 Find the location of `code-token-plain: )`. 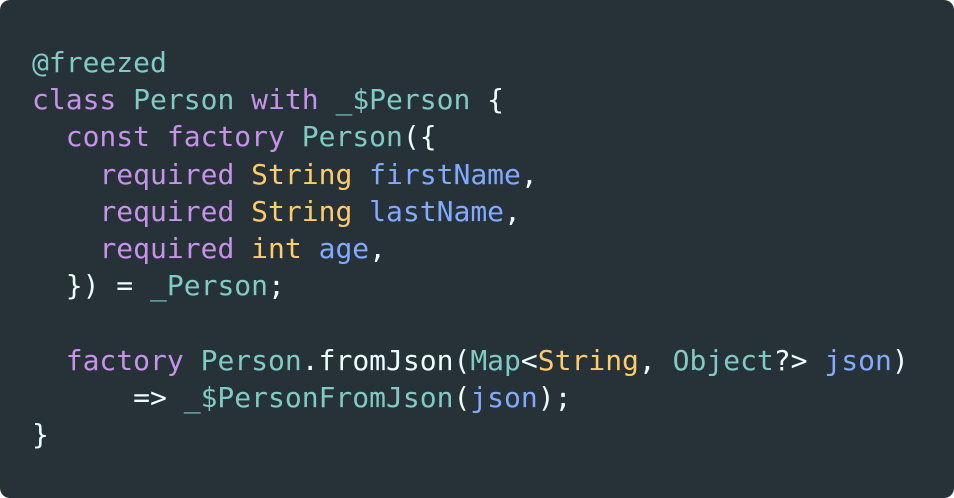

code-token-plain: ) is located at coordinates (900, 360).